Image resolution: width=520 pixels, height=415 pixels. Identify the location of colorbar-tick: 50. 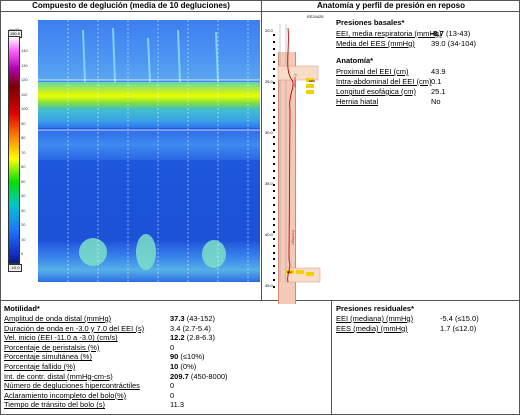
(23, 181).